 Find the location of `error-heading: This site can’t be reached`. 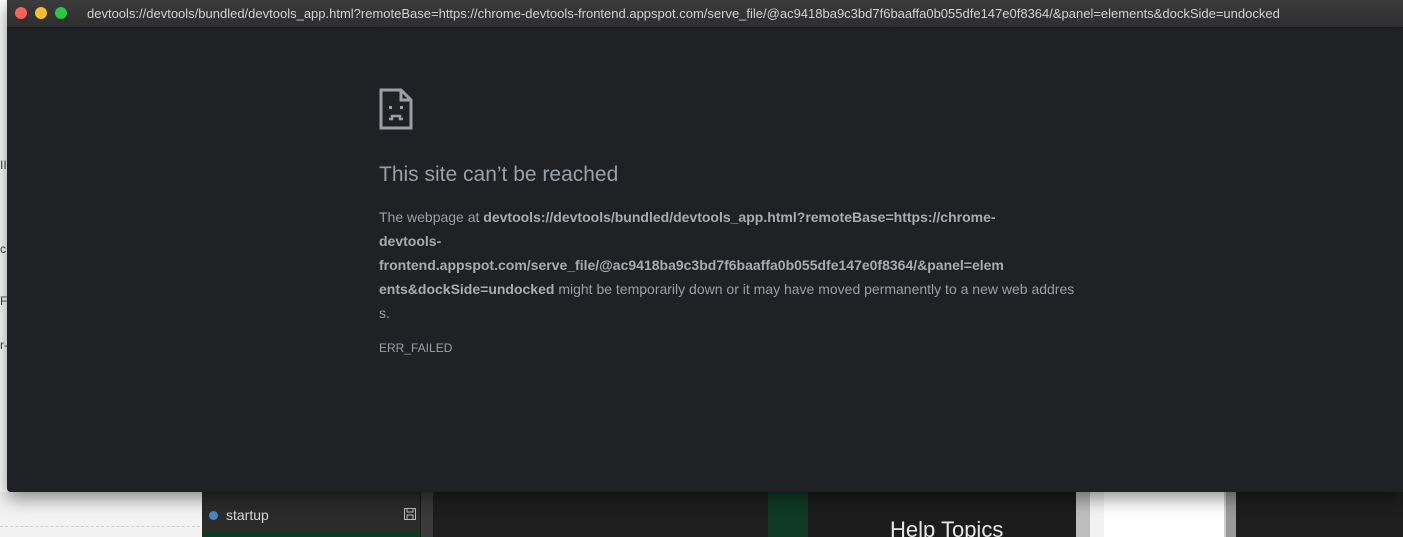

error-heading: This site can’t be reached is located at coordinates (499, 174).